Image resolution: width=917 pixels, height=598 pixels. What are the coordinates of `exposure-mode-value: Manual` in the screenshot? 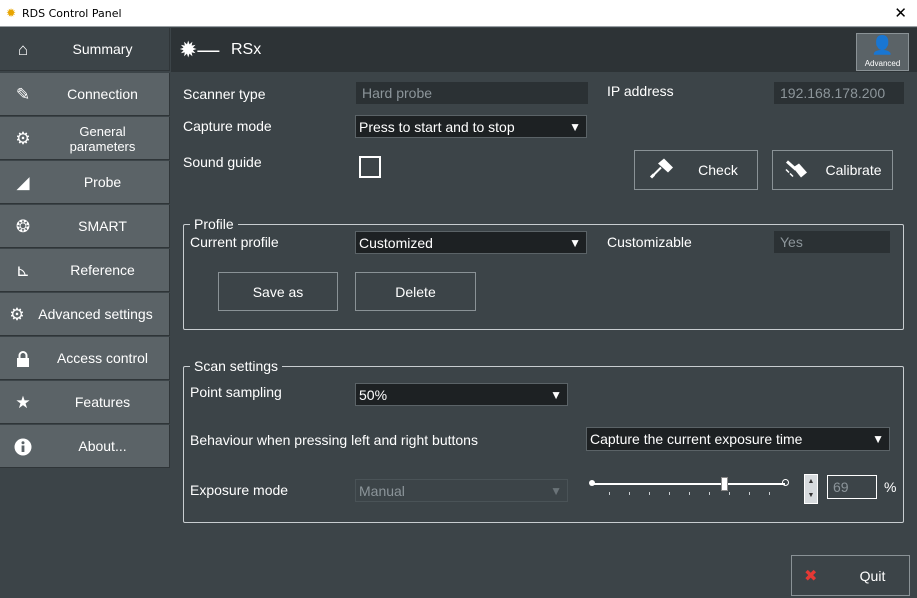 It's located at (382, 490).